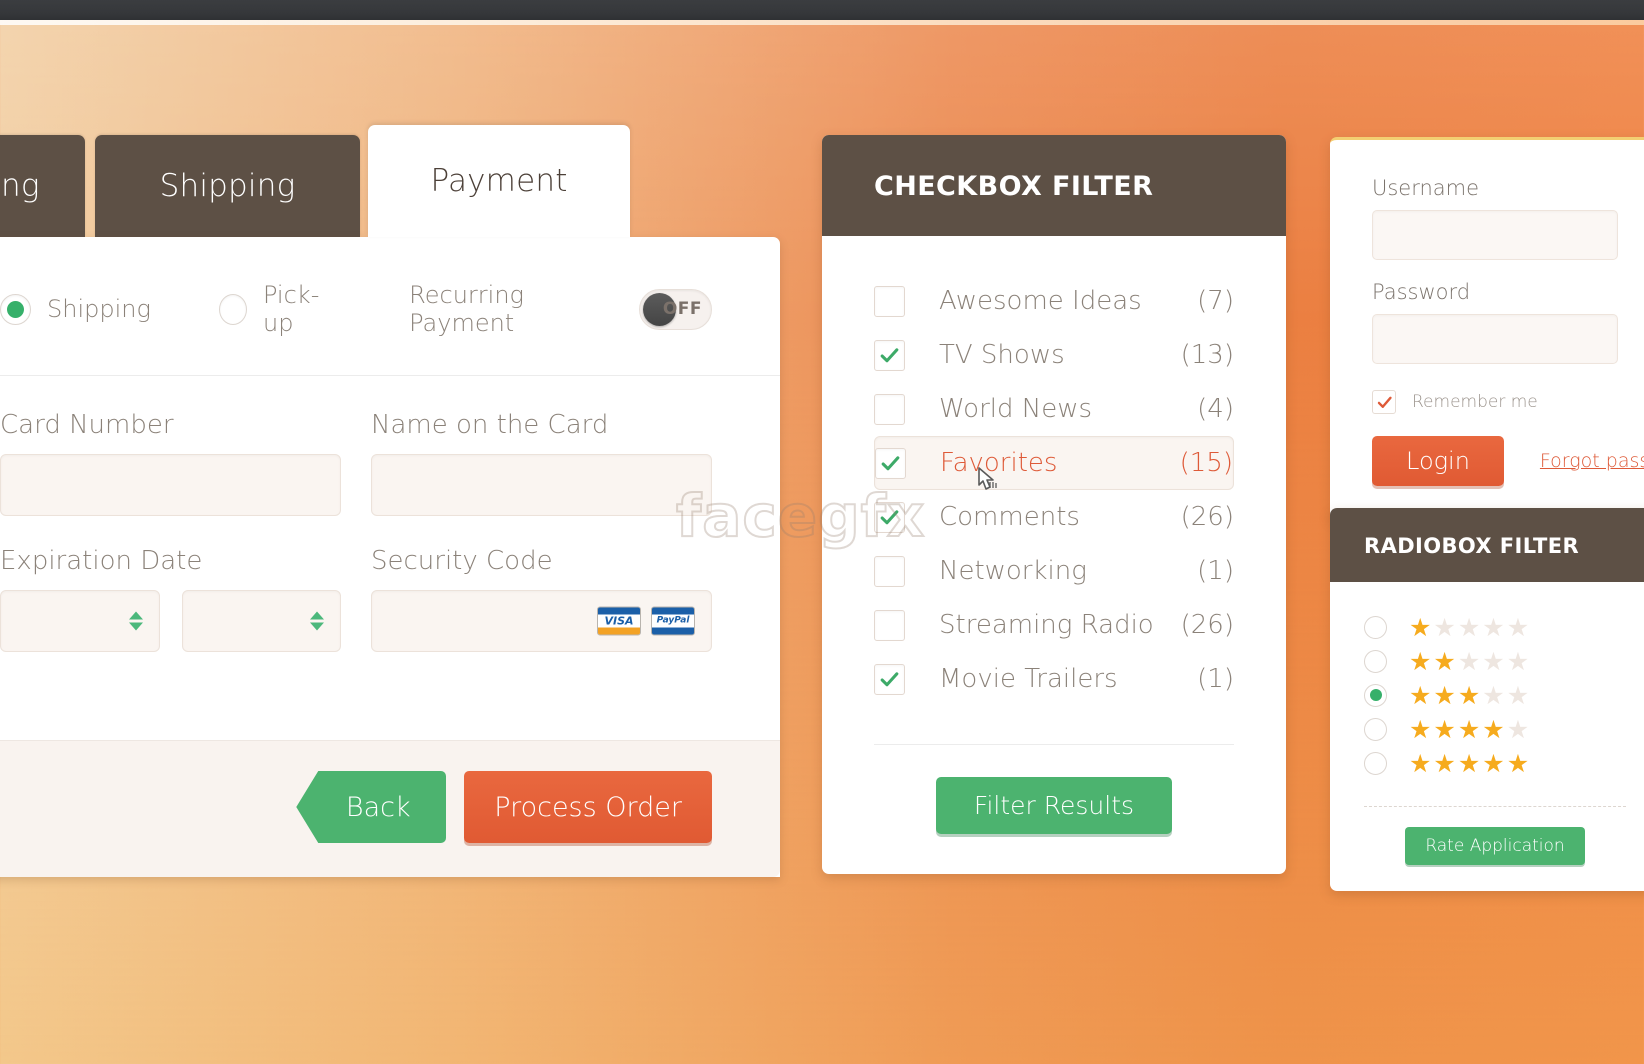 The height and width of the screenshot is (1064, 1644). Describe the element at coordinates (889, 355) in the screenshot. I see `checkbox-tv-shows` at that location.